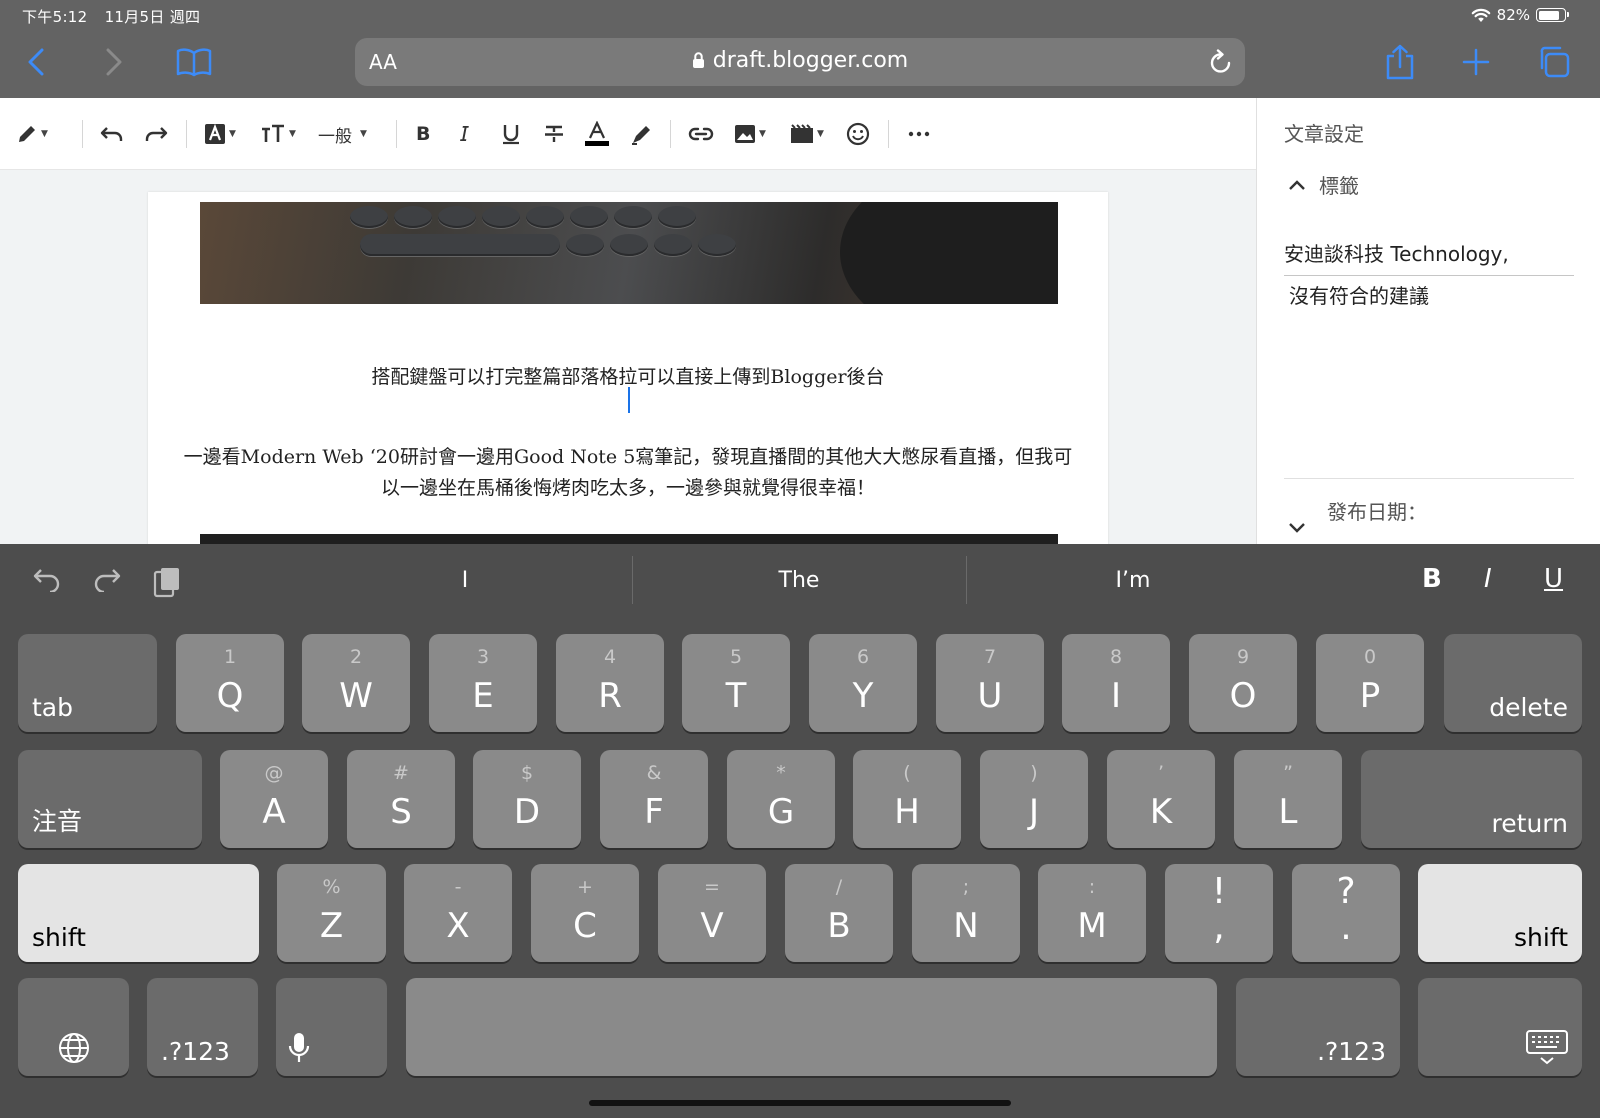 Image resolution: width=1600 pixels, height=1118 pixels. What do you see at coordinates (1346, 891) in the screenshot?
I see `key-top-label: ?` at bounding box center [1346, 891].